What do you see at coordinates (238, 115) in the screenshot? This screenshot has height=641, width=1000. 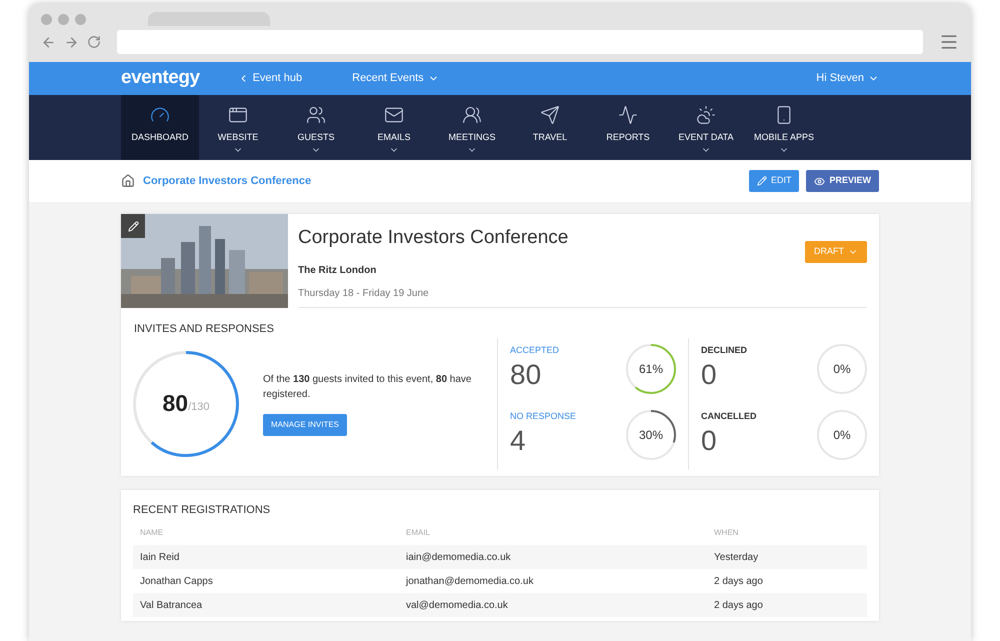 I see `browser-window-icon` at bounding box center [238, 115].